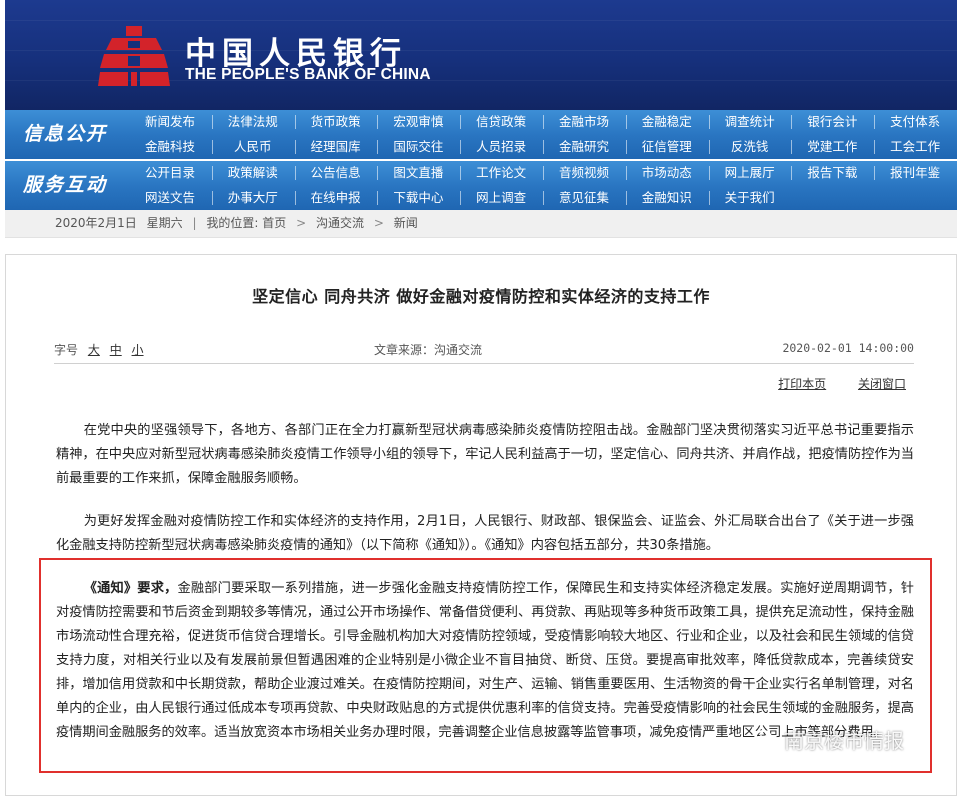 Image resolution: width=962 pixels, height=796 pixels. Describe the element at coordinates (336, 173) in the screenshot. I see `service-nav-item: 公告信息` at that location.